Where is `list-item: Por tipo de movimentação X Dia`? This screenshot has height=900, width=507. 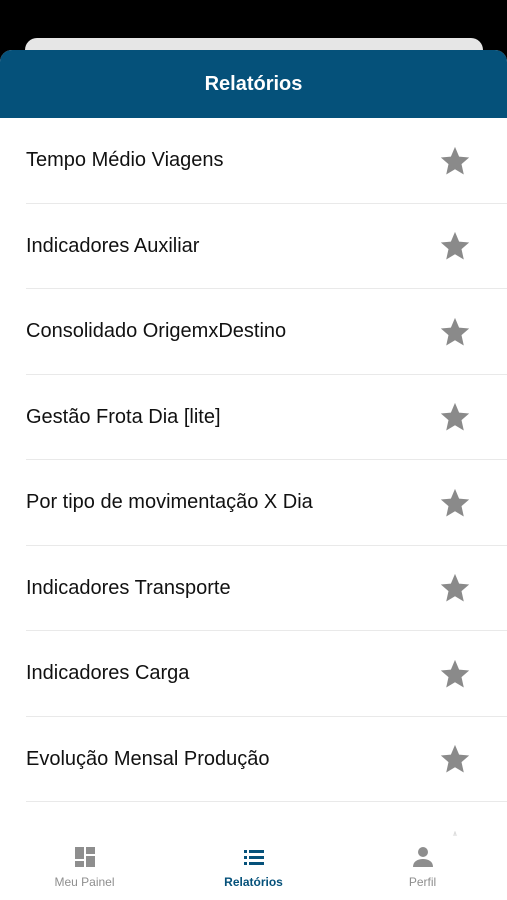 list-item: Por tipo de movimentação X Dia is located at coordinates (253, 503).